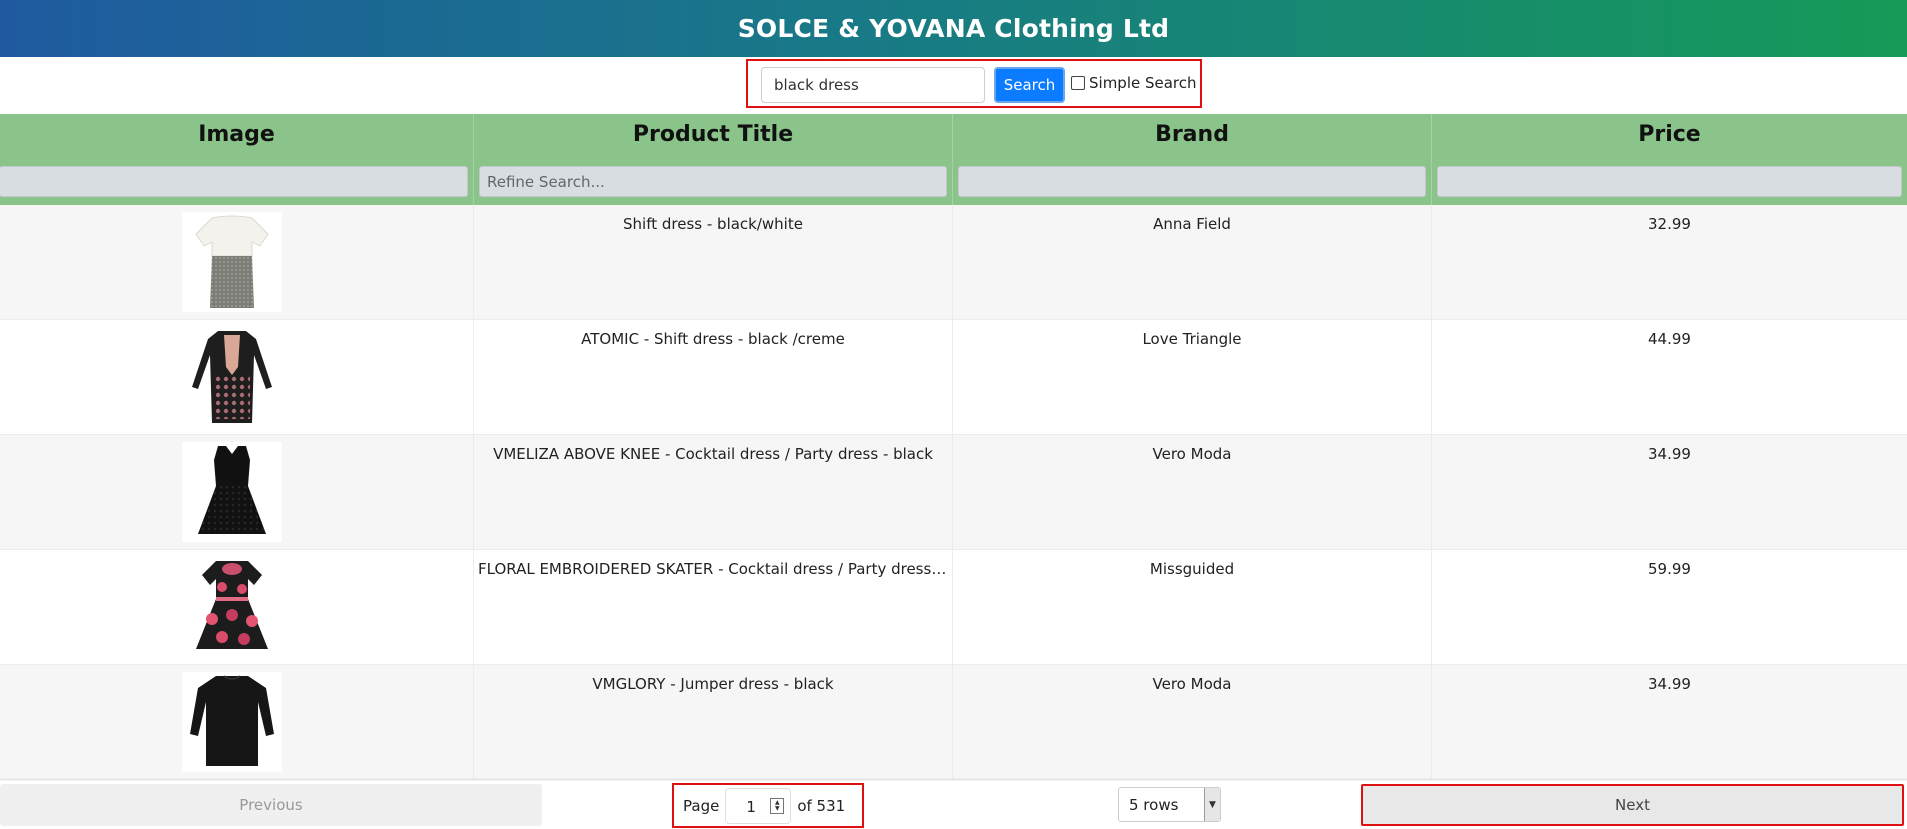  I want to click on product-brand: Anna Field, so click(1192, 224).